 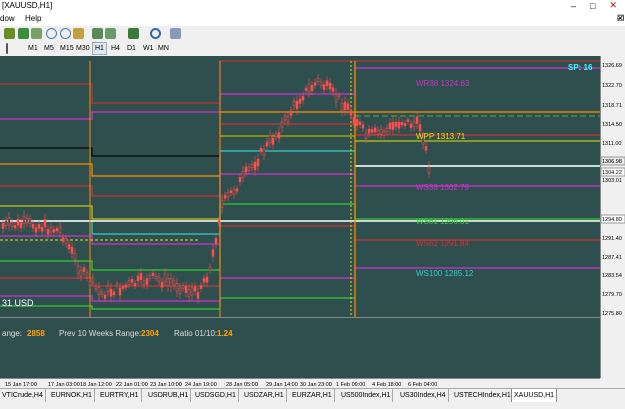 What do you see at coordinates (133, 33) in the screenshot?
I see `indicators-icon` at bounding box center [133, 33].